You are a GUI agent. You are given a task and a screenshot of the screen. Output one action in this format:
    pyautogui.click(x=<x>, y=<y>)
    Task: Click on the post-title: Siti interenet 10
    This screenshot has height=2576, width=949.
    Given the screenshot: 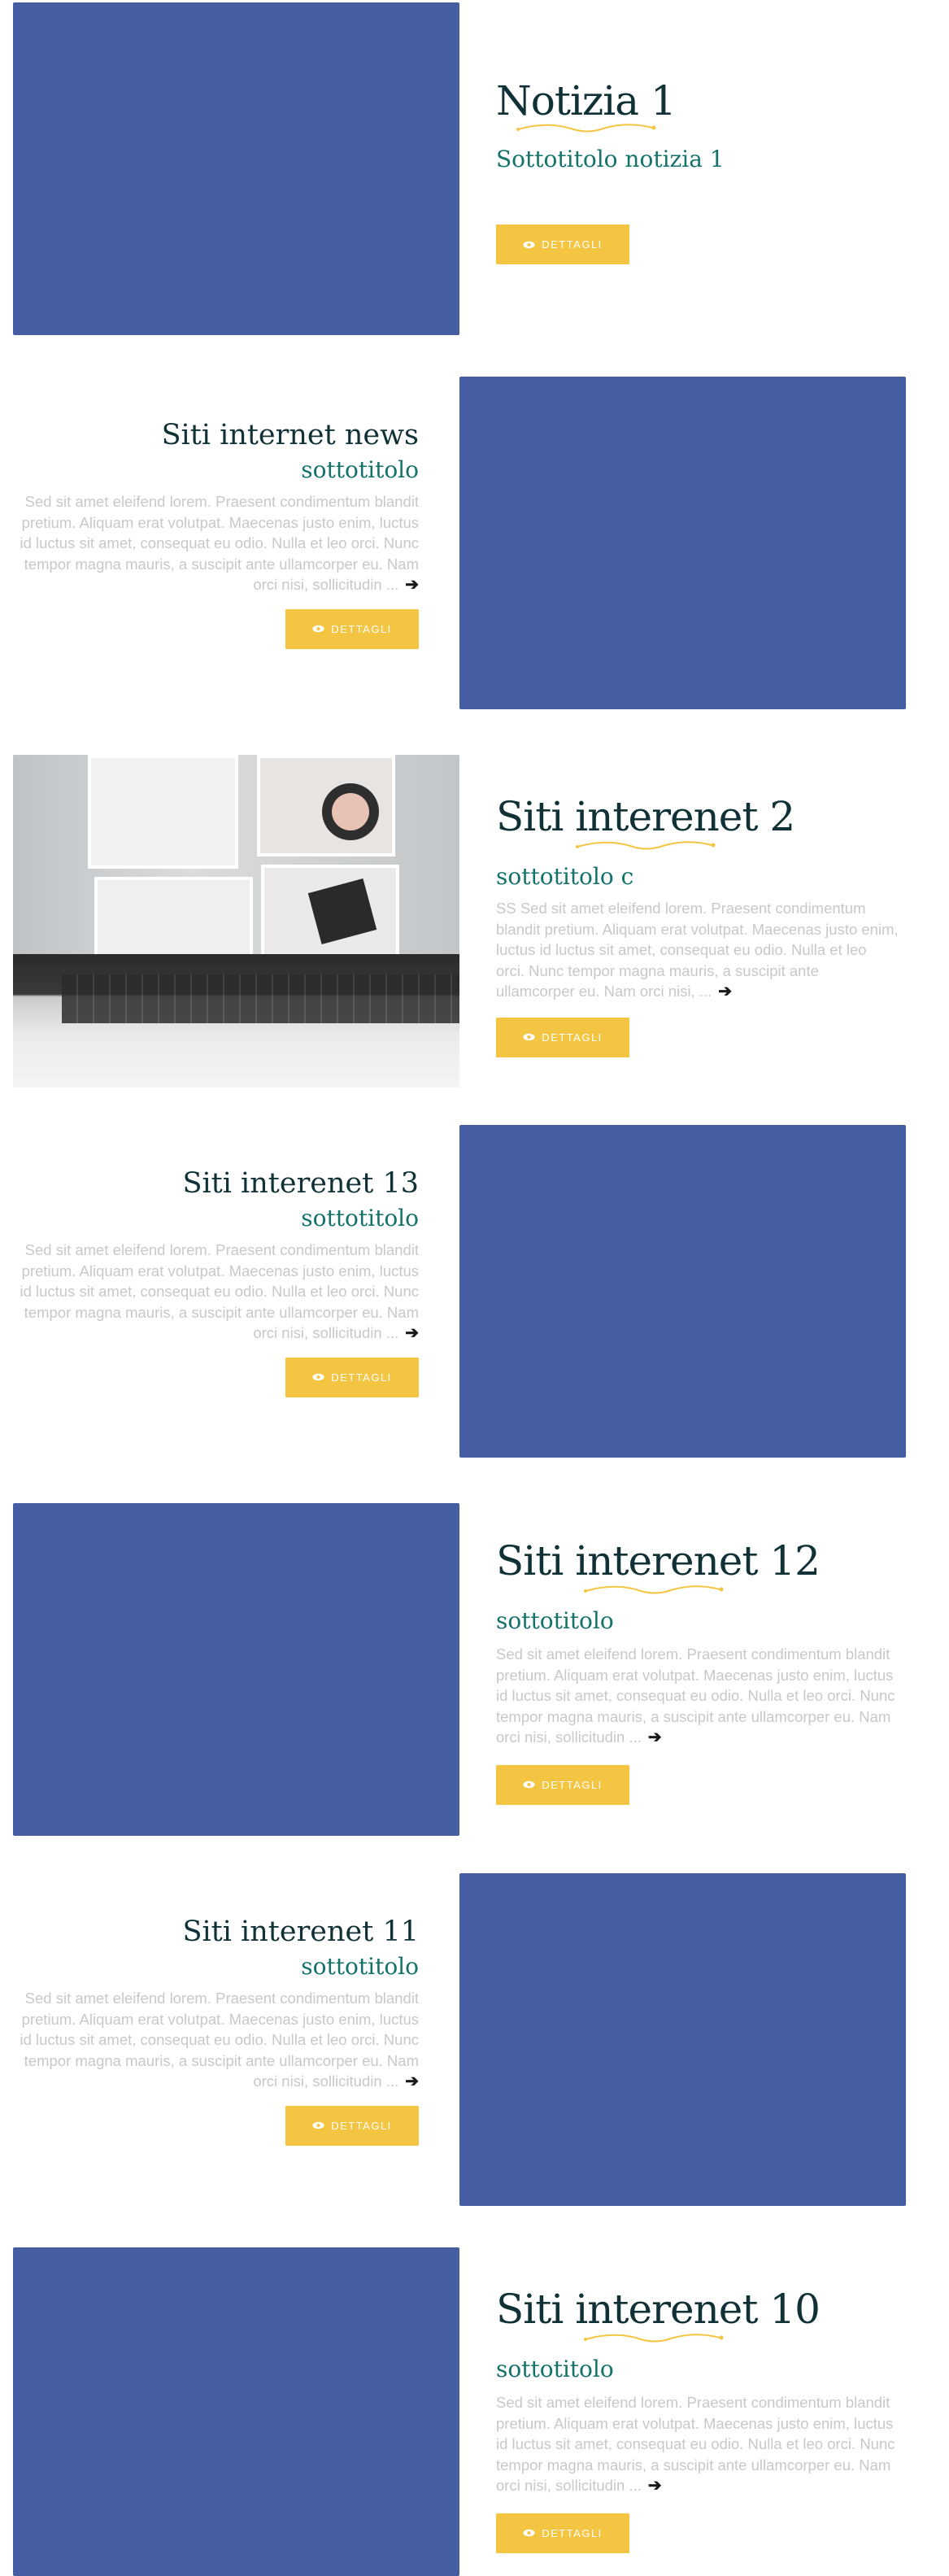 What is the action you would take?
    pyautogui.click(x=697, y=2309)
    